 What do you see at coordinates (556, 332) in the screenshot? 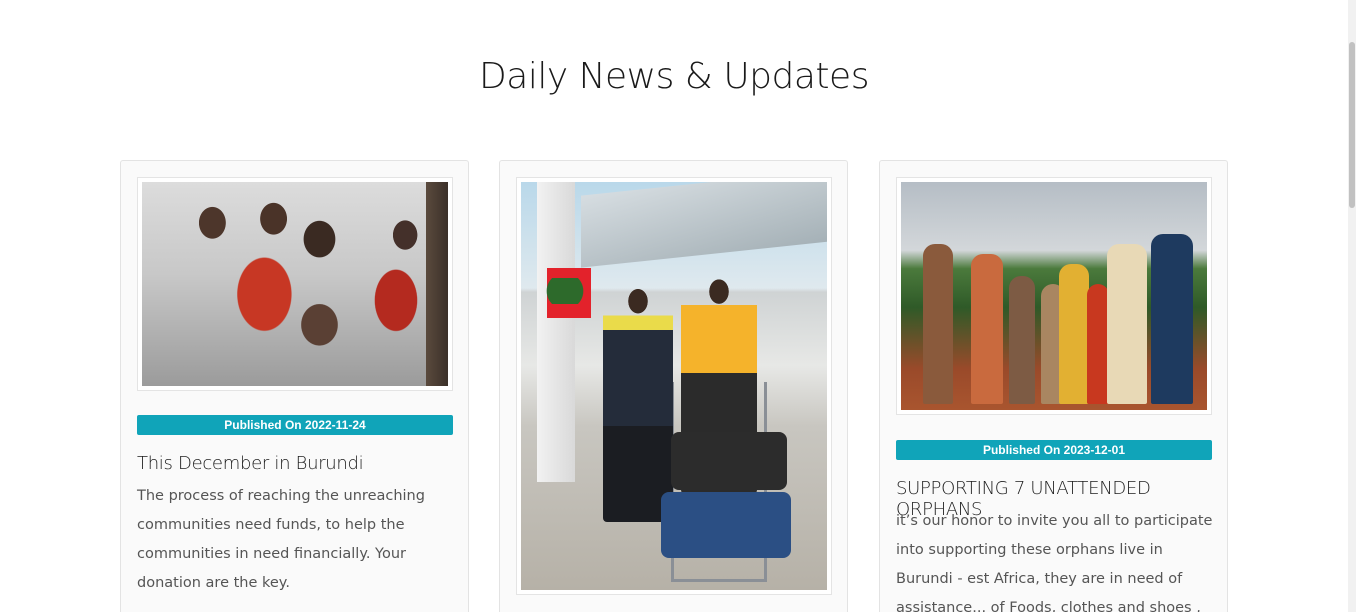
I see `image-pillar` at bounding box center [556, 332].